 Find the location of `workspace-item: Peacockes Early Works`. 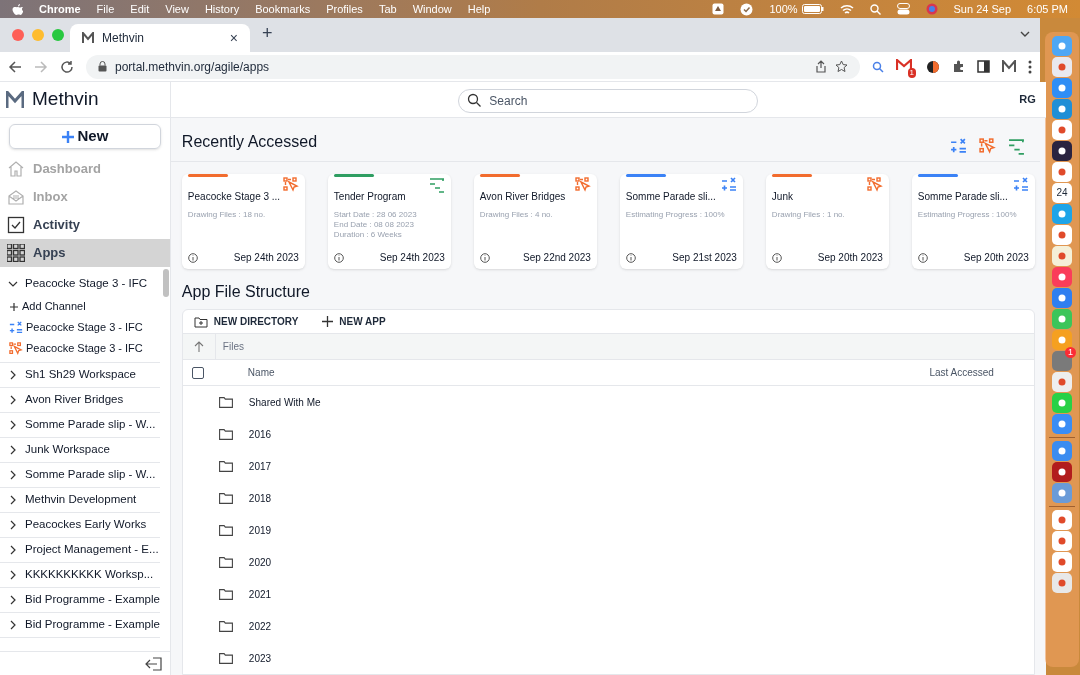

workspace-item: Peacockes Early Works is located at coordinates (80, 525).